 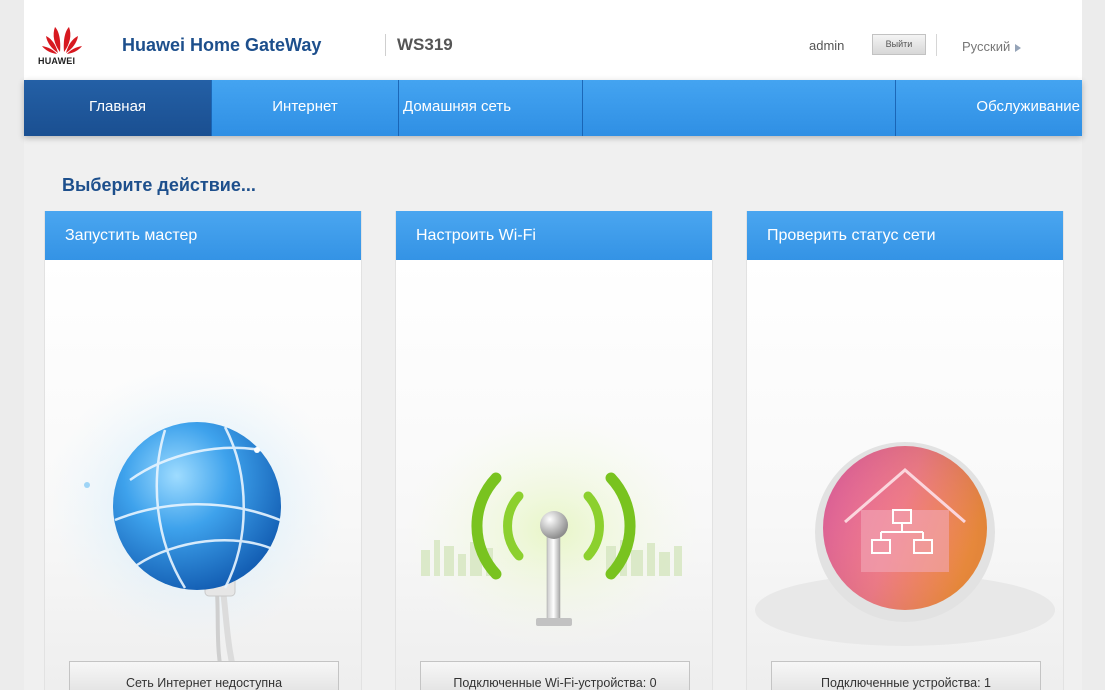 What do you see at coordinates (203, 235) in the screenshot?
I see `card-title: Запустить мастер` at bounding box center [203, 235].